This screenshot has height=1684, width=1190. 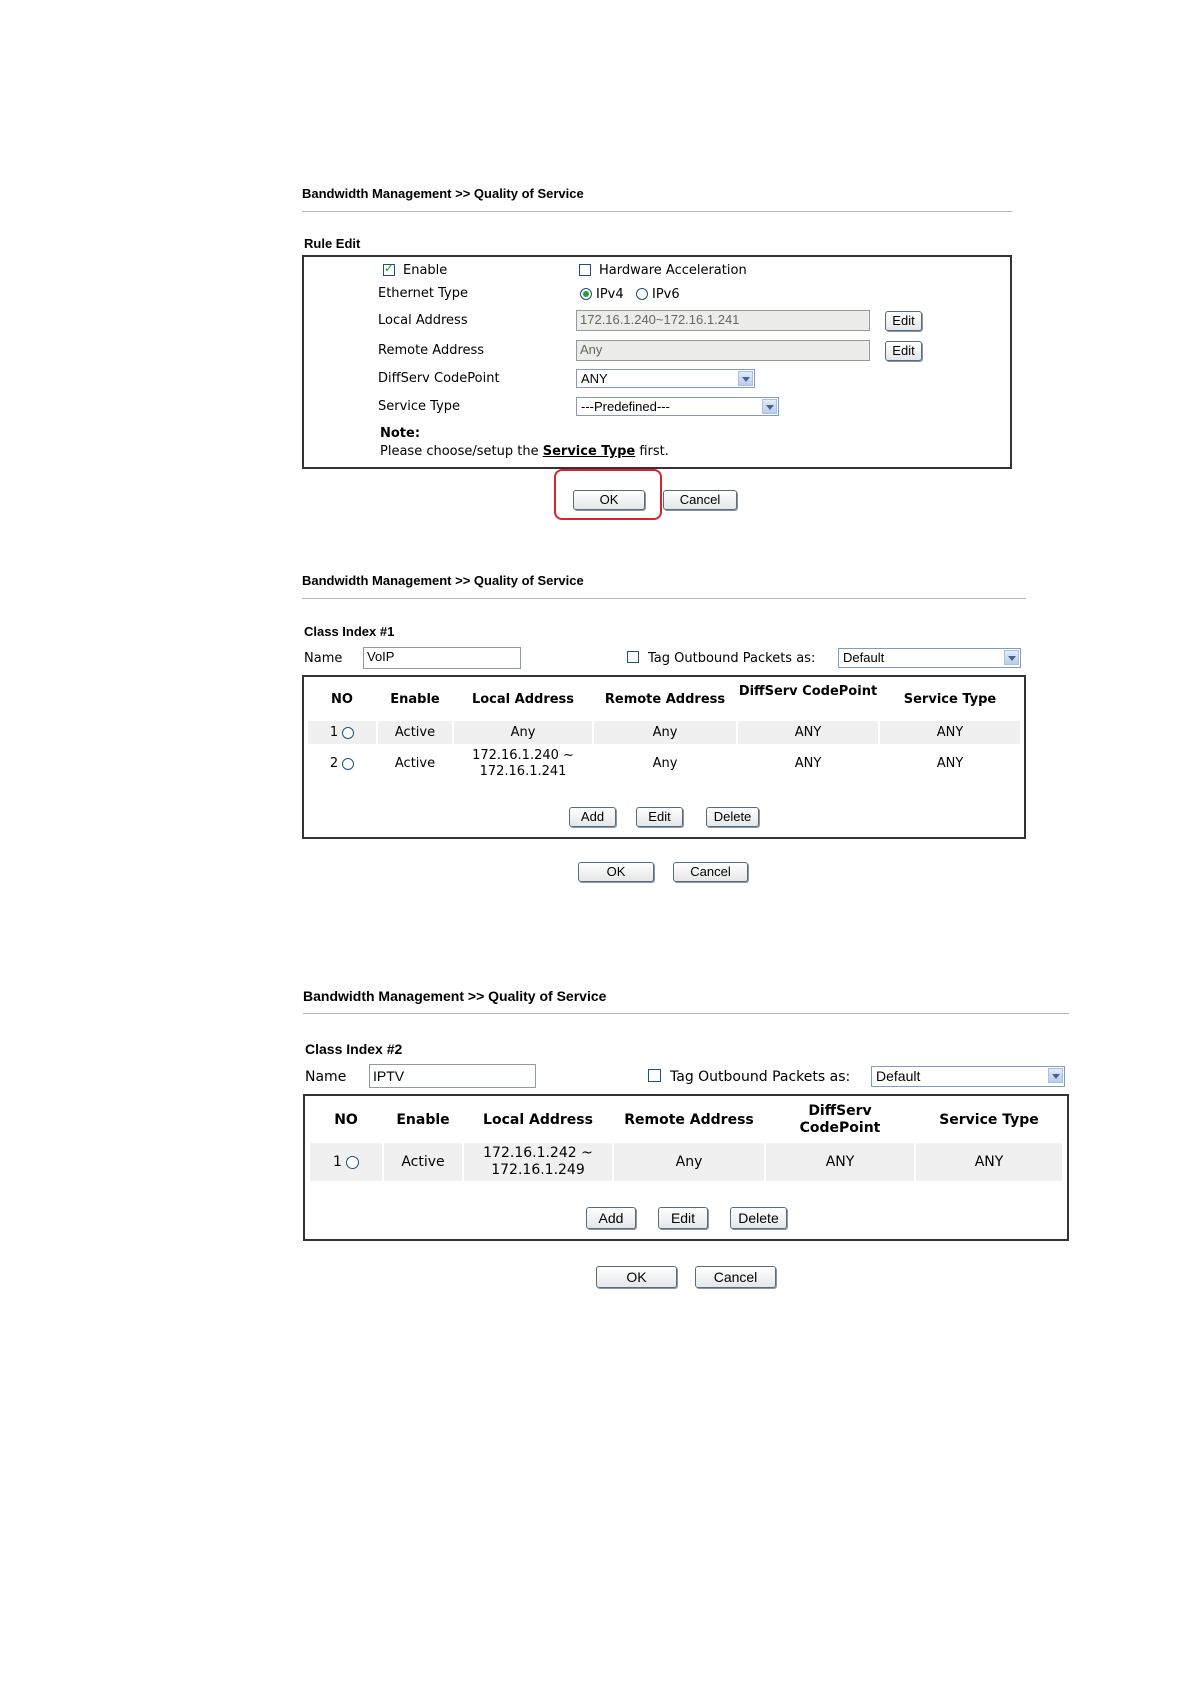 I want to click on rule-edit-heading: Rule Edit, so click(x=332, y=243).